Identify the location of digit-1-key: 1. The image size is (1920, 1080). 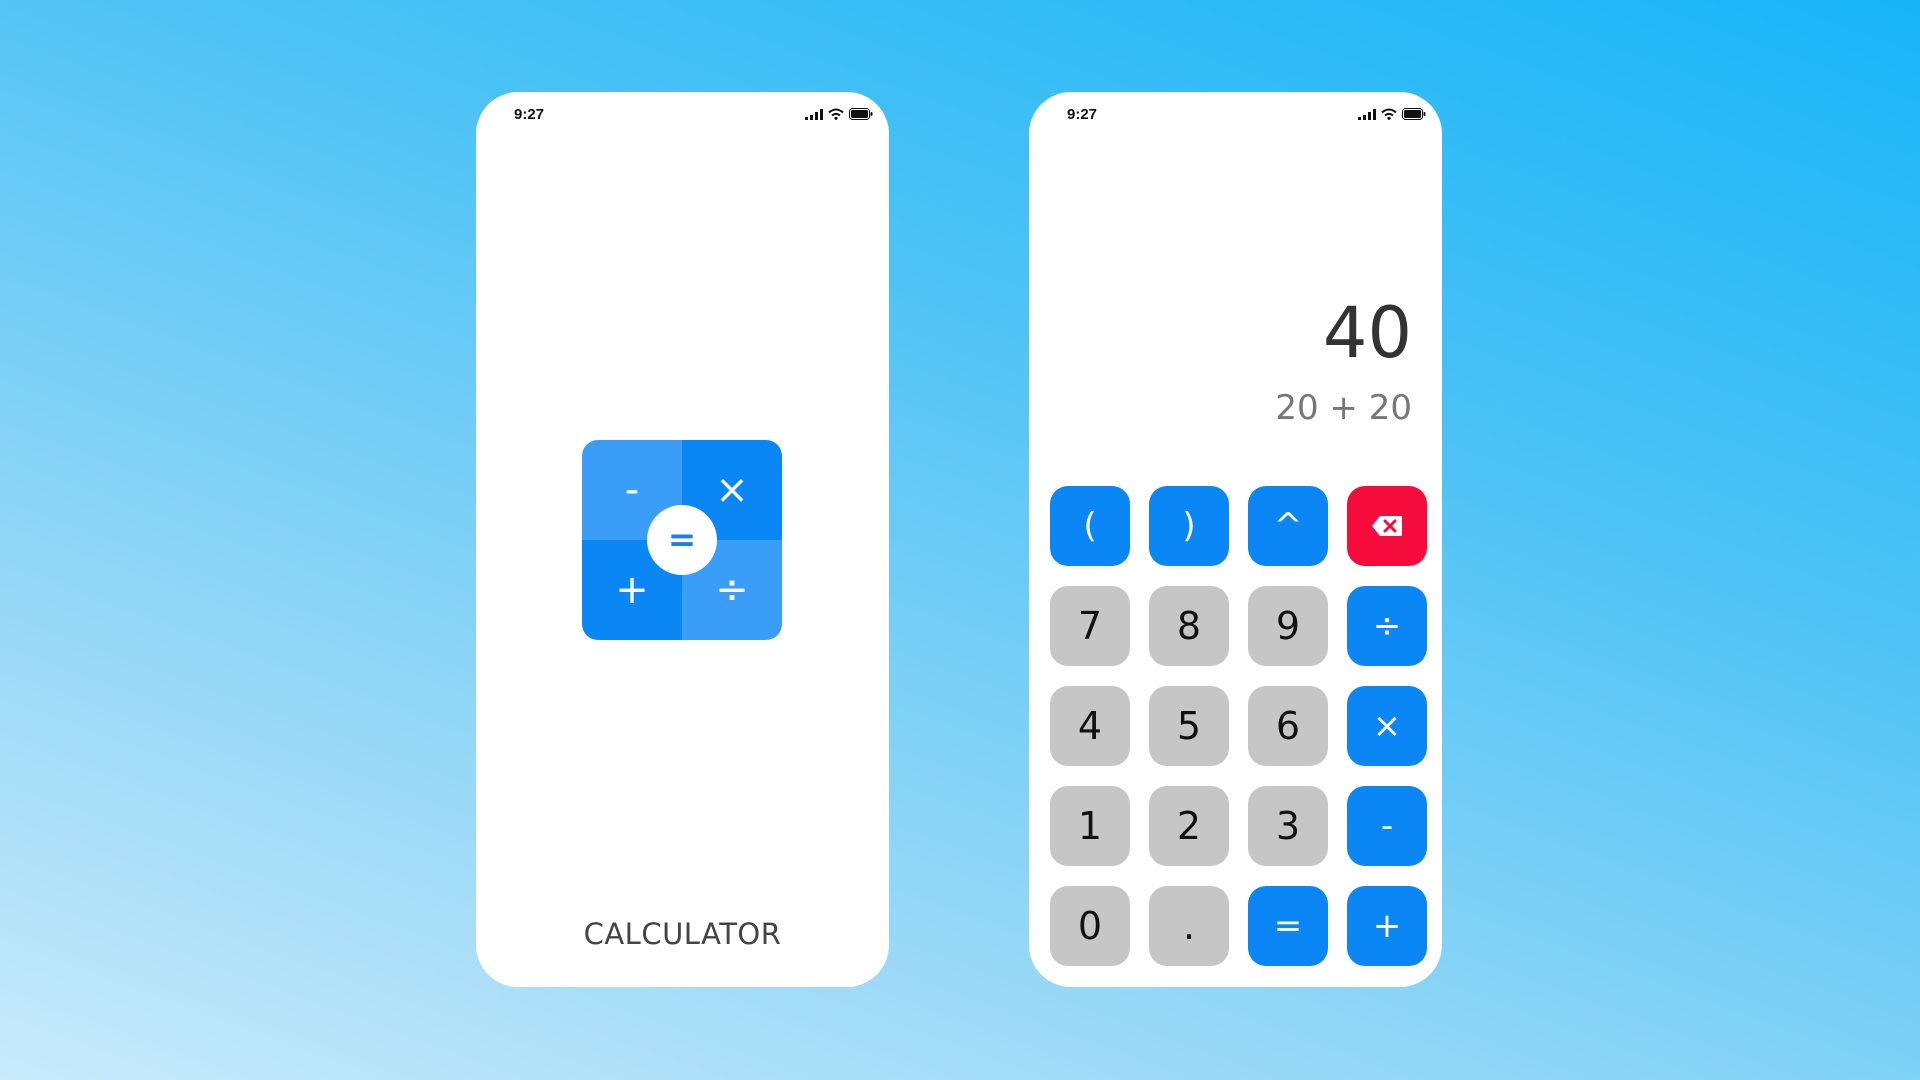
(1090, 826).